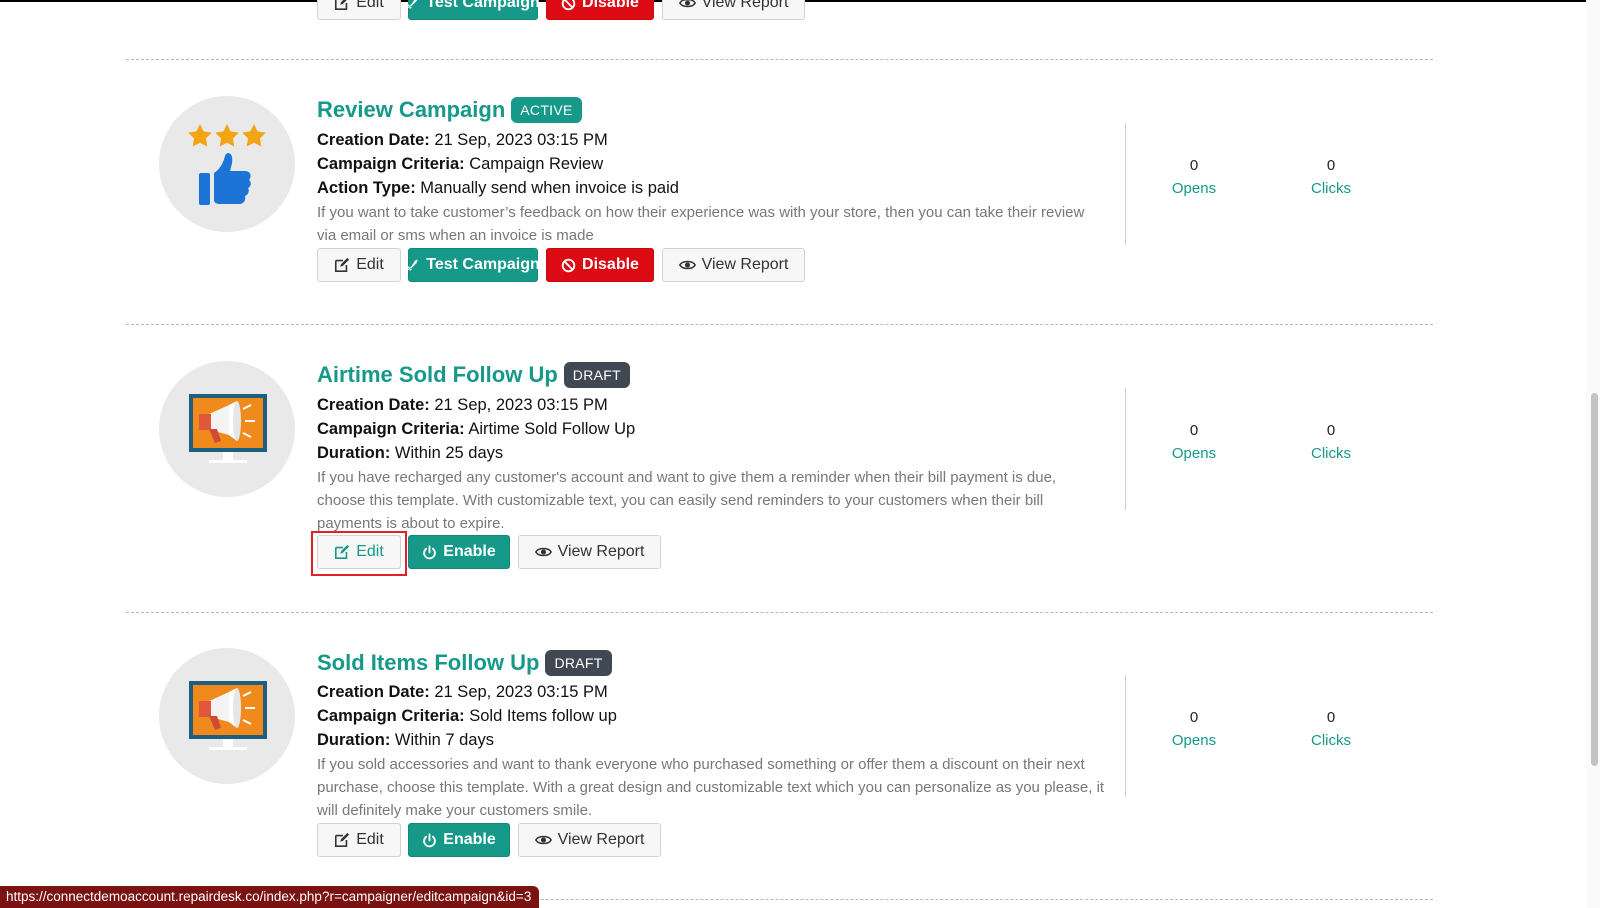 The width and height of the screenshot is (1600, 908). I want to click on campaign-title-row: Airtime Sold Follow Up DRAFT, so click(473, 375).